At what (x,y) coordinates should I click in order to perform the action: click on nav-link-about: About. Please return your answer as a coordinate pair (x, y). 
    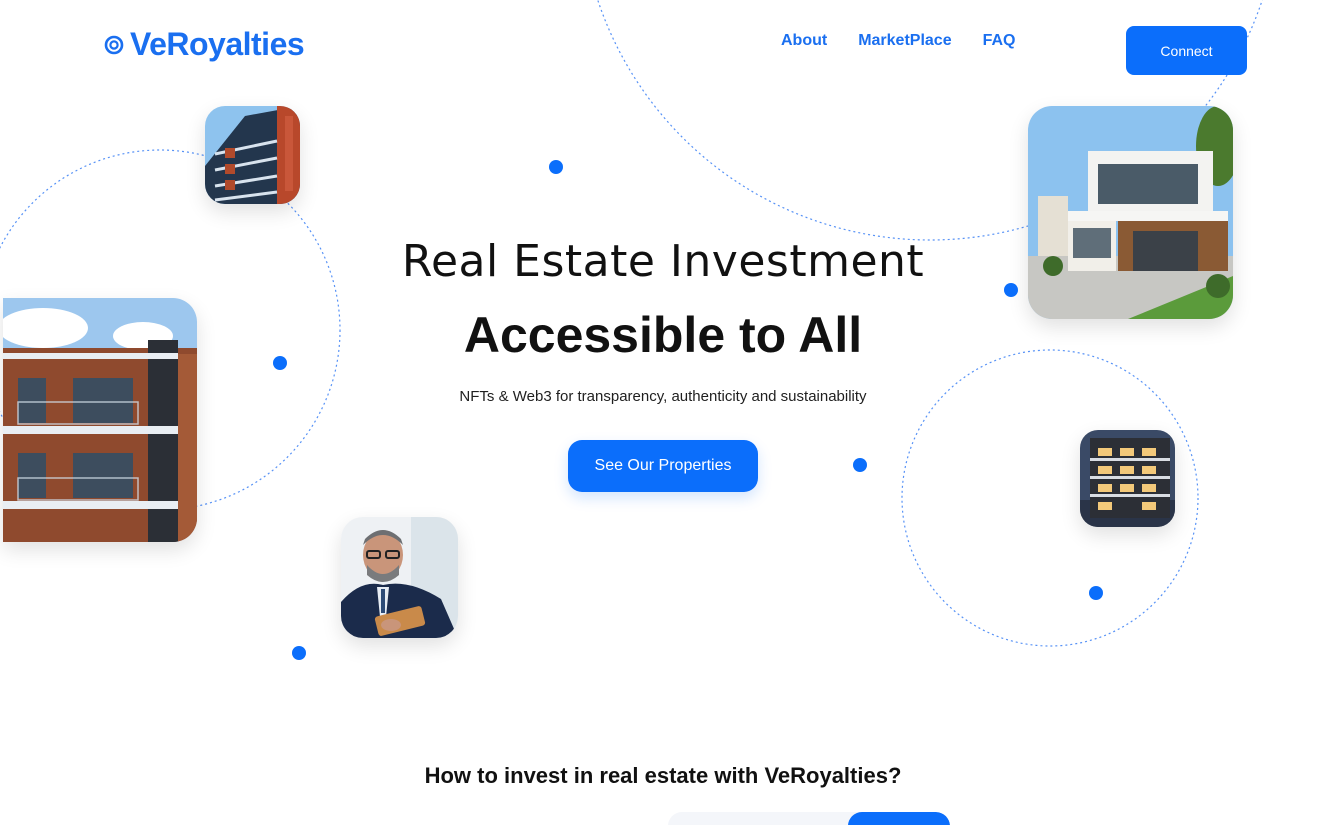
    Looking at the image, I should click on (804, 41).